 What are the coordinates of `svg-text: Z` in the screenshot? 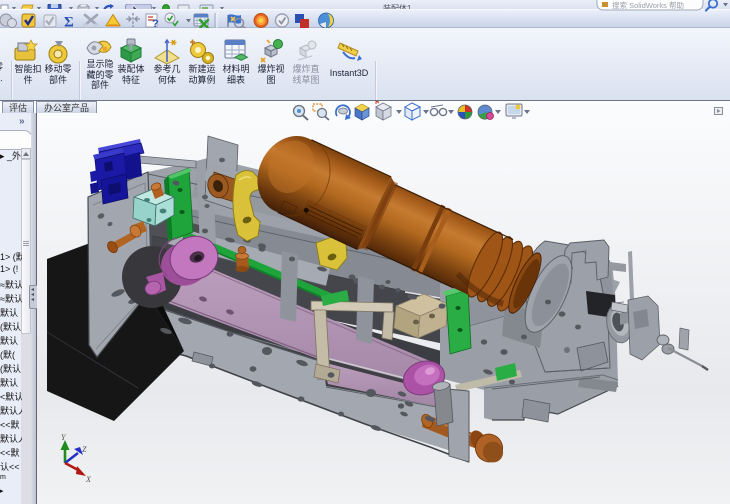 It's located at (84, 449).